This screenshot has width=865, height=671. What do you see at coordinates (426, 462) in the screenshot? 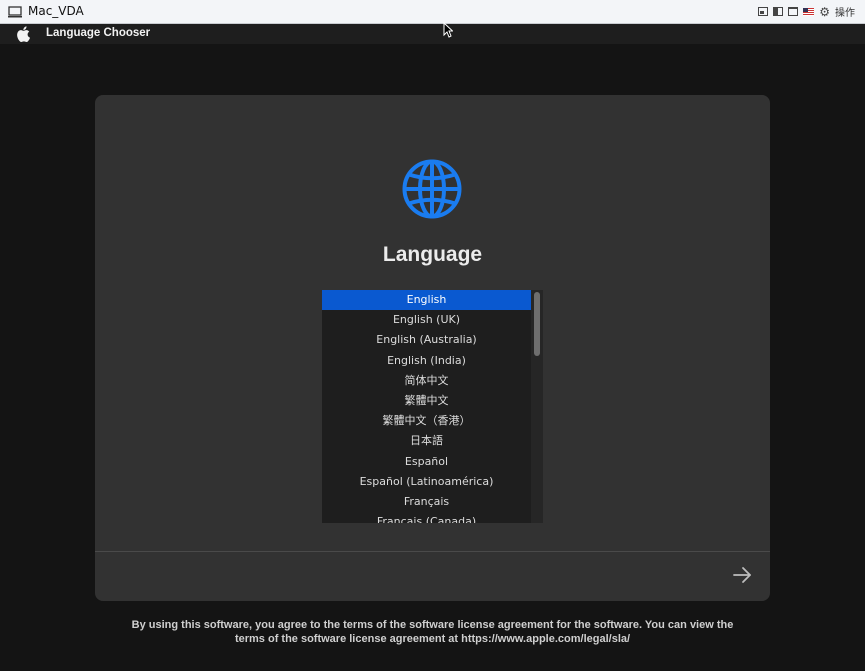
I see `language-item: Español` at bounding box center [426, 462].